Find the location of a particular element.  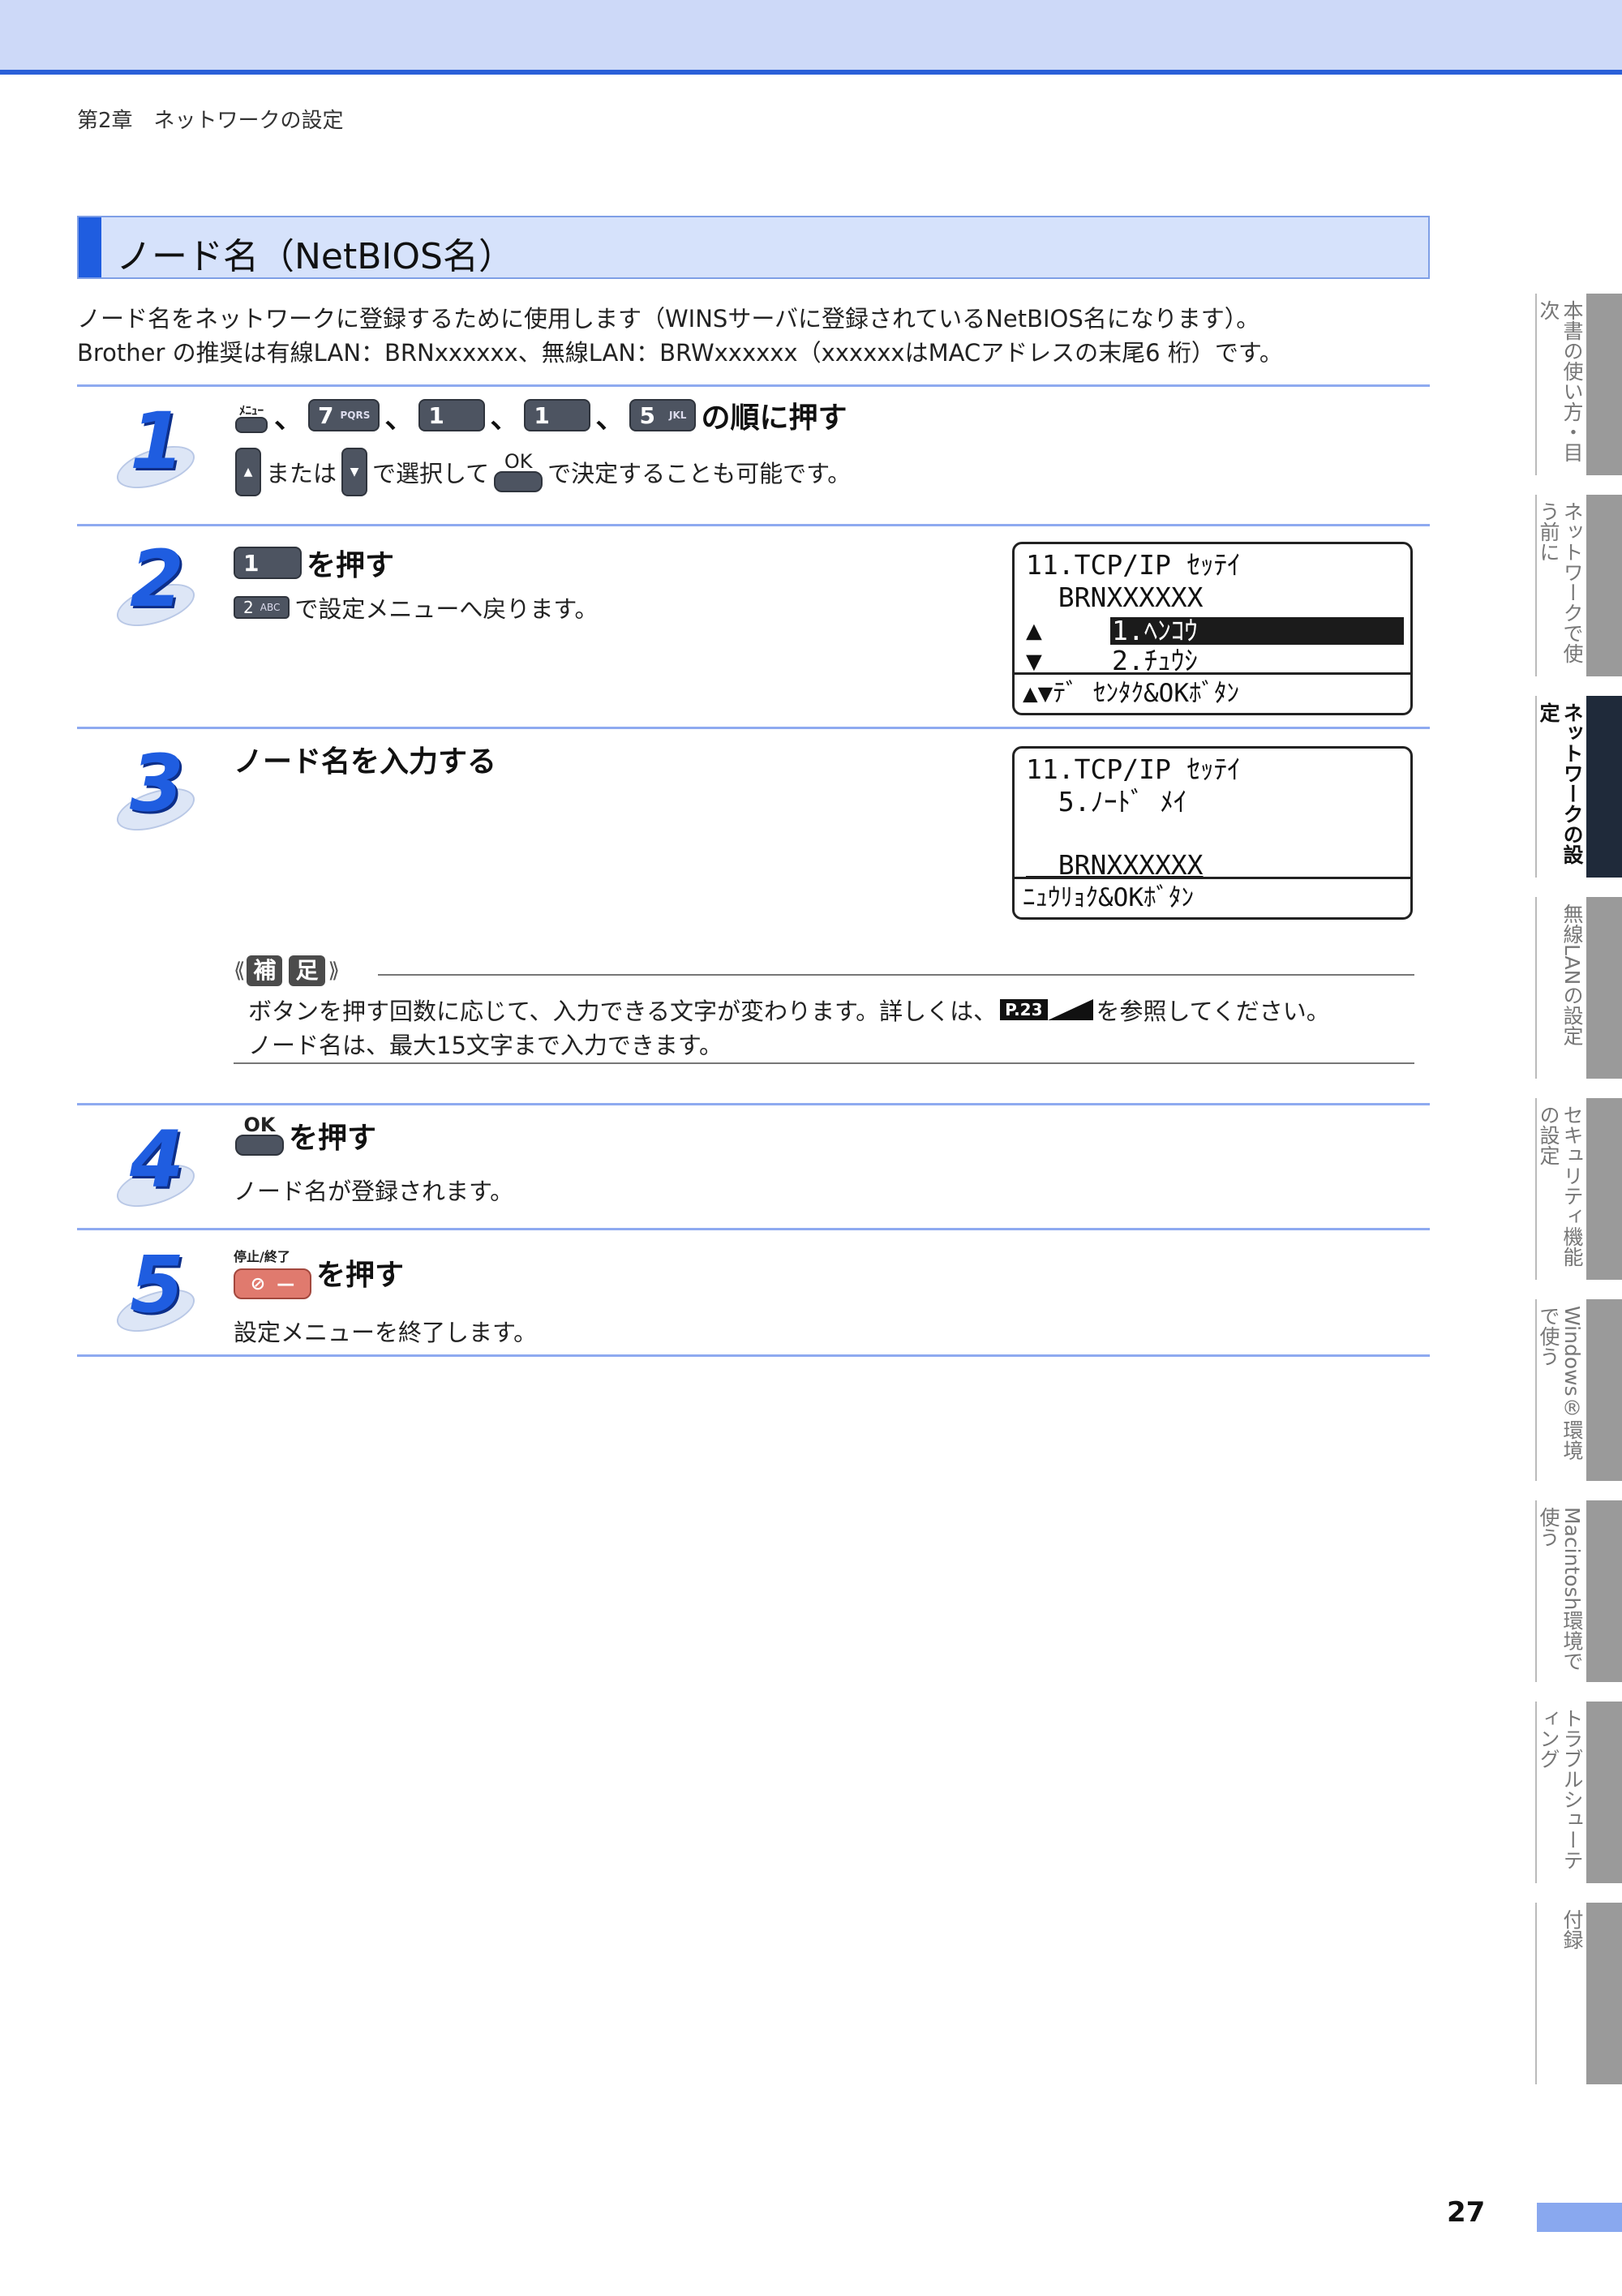

step-number-3: 3 is located at coordinates (153, 788).